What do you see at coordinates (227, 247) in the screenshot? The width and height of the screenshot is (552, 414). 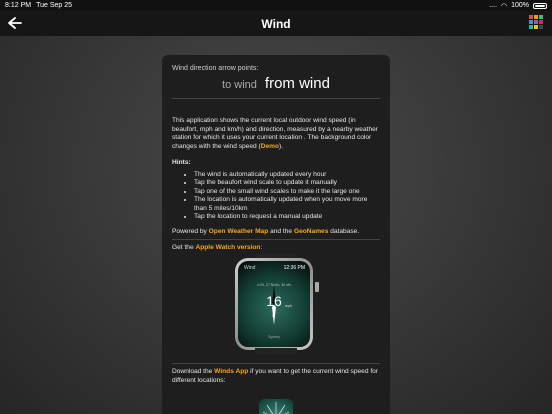 I see `apple-watch-link: Apple Watch version` at bounding box center [227, 247].